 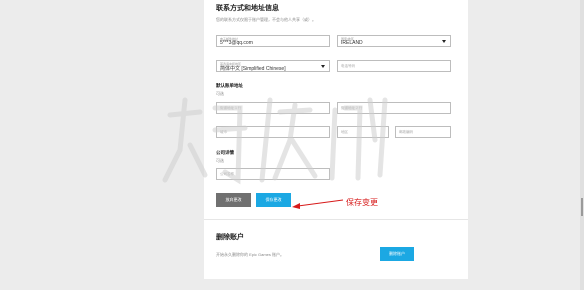 What do you see at coordinates (318, 204) in the screenshot?
I see `annotation-arrow` at bounding box center [318, 204].